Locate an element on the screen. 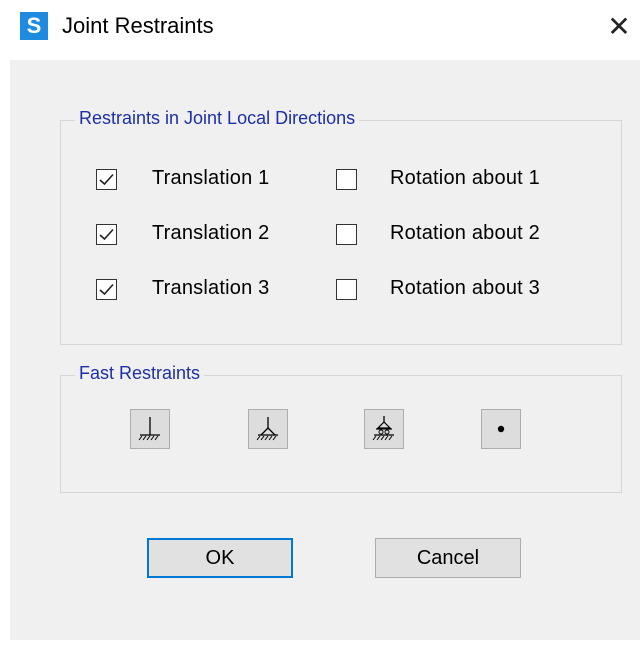 The height and width of the screenshot is (646, 642). rotation-1-checkbox: Rotation about 1 is located at coordinates (471, 181).